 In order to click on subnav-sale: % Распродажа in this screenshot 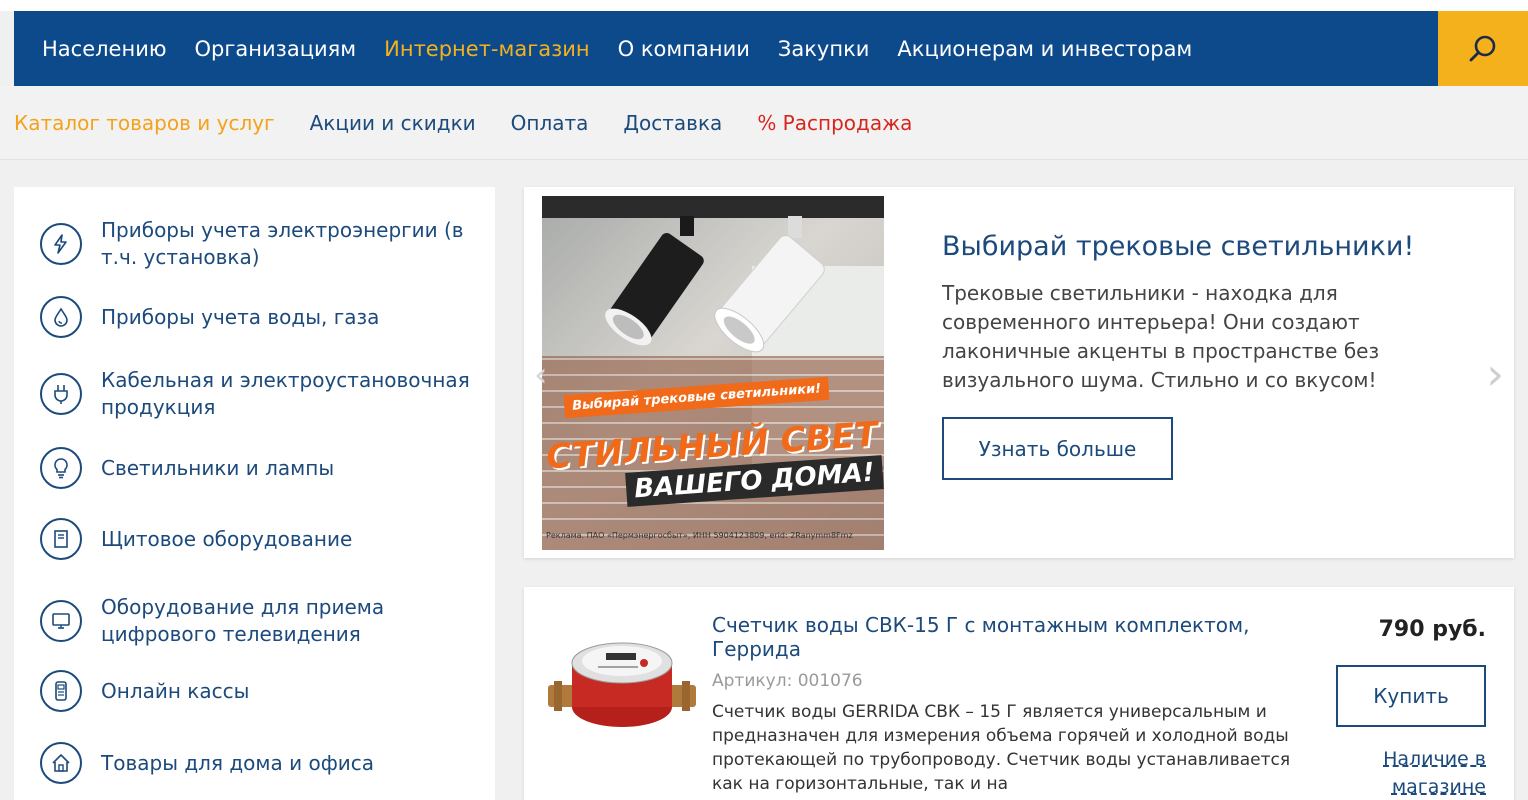, I will do `click(834, 123)`.